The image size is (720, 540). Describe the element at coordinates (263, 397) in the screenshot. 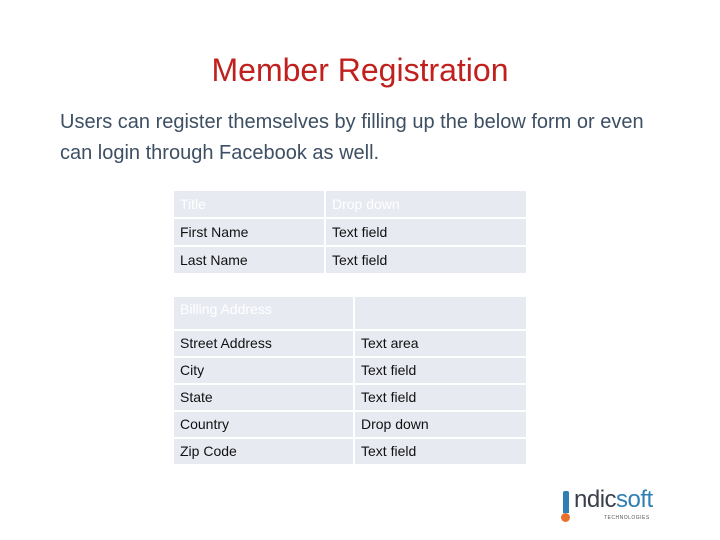

I see `field-label: State` at that location.